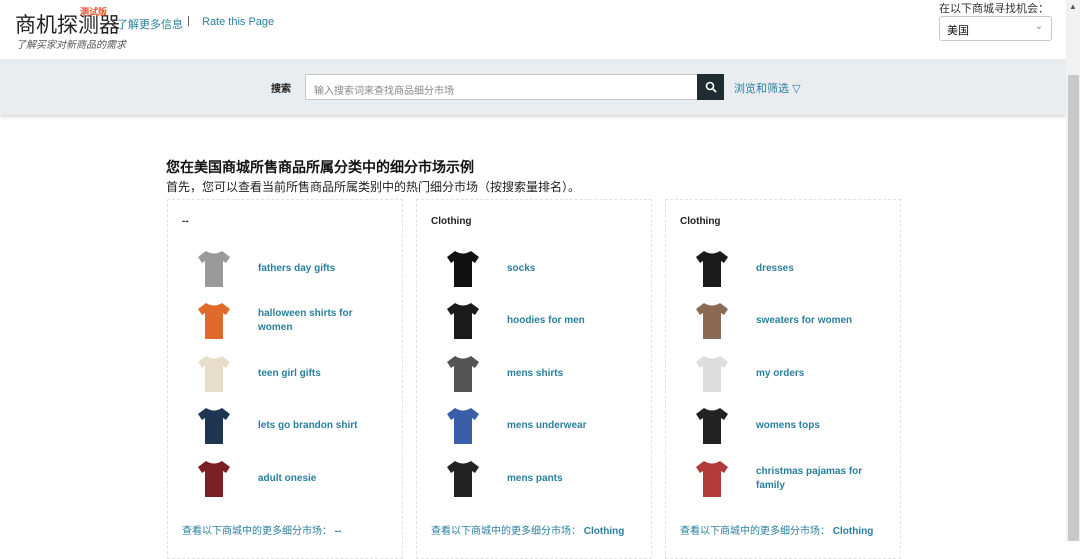 This screenshot has height=559, width=1080. Describe the element at coordinates (323, 374) in the screenshot. I see `niche-link: teen girl gifts` at that location.